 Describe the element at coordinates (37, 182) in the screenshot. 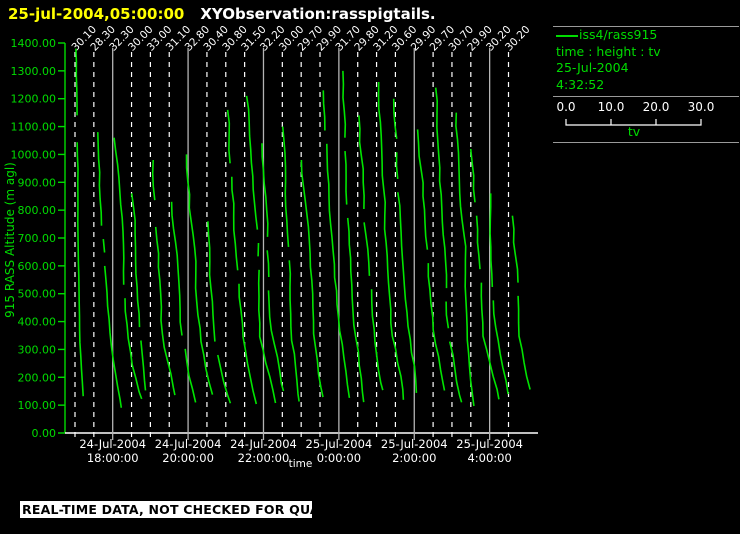

I see `svg-text: 900.00` at that location.